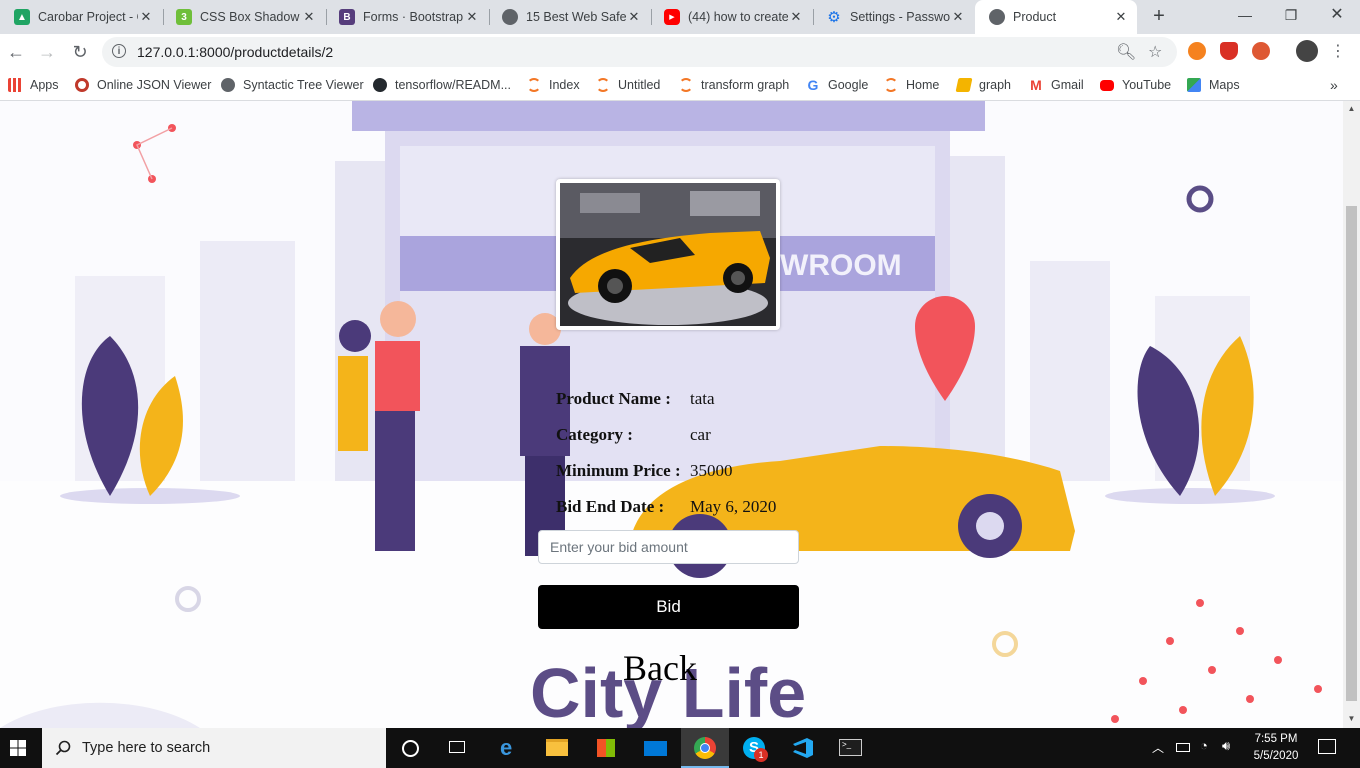 This screenshot has height=768, width=1360. Describe the element at coordinates (1159, 16) in the screenshot. I see `new-tab-button: +` at that location.